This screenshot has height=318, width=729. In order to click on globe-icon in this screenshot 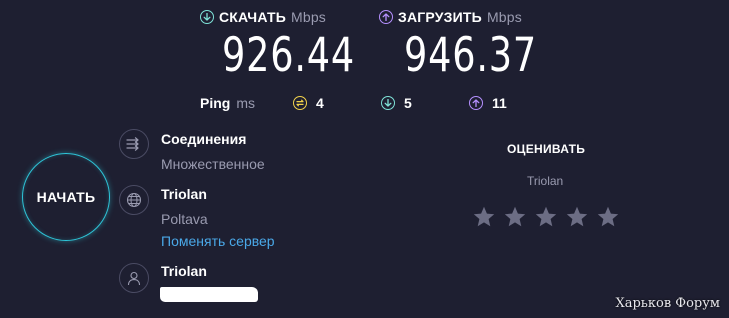, I will do `click(134, 200)`.